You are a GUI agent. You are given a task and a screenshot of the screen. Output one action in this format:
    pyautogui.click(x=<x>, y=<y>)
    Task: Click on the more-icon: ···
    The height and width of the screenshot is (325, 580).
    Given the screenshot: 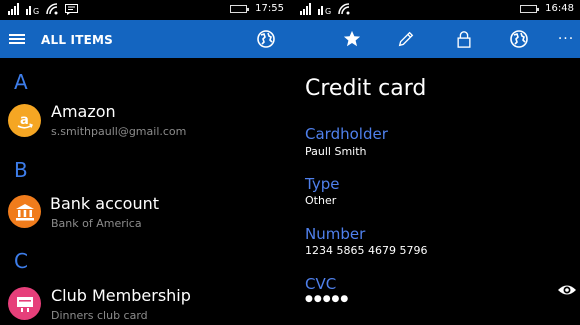 What is the action you would take?
    pyautogui.click(x=566, y=39)
    